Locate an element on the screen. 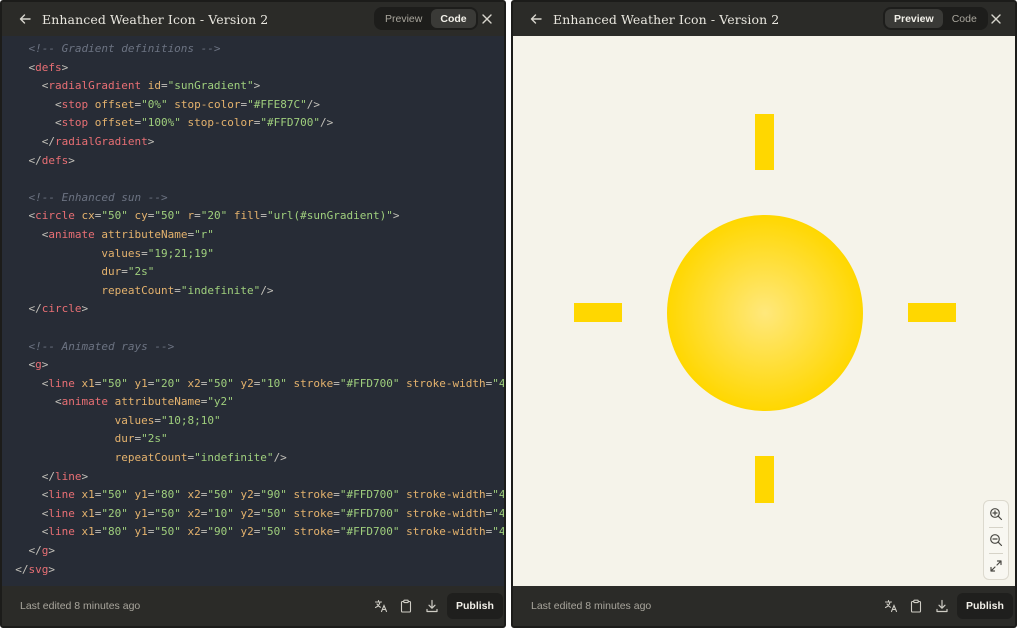  code-line: </defs> is located at coordinates (253, 161).